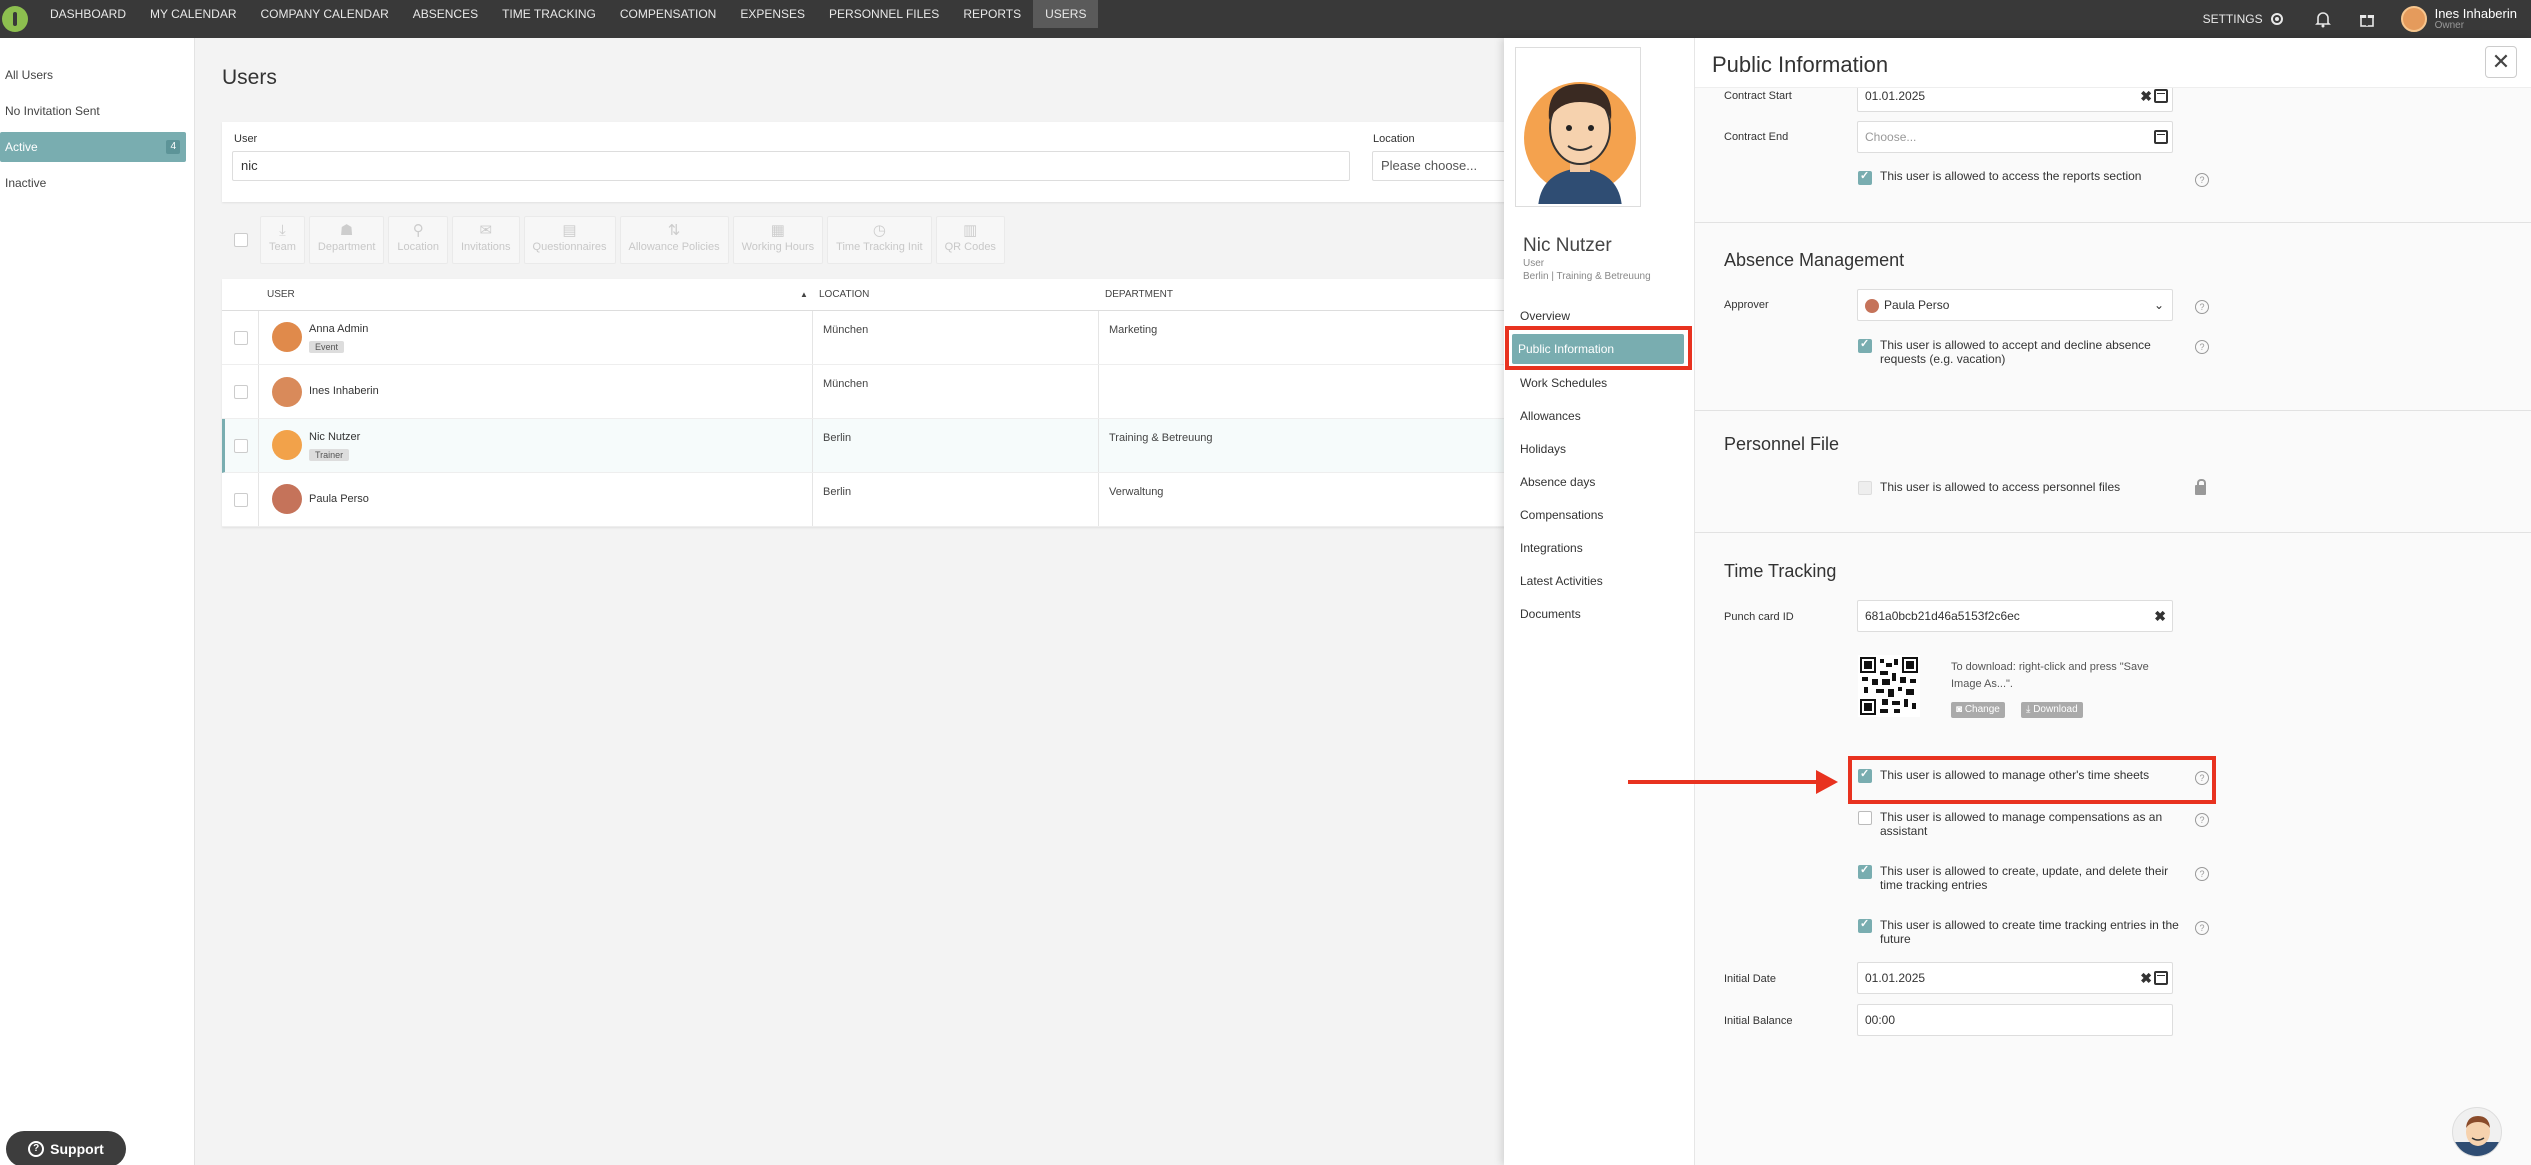  What do you see at coordinates (1139, 294) in the screenshot?
I see `column-department: DEPARTMENT` at bounding box center [1139, 294].